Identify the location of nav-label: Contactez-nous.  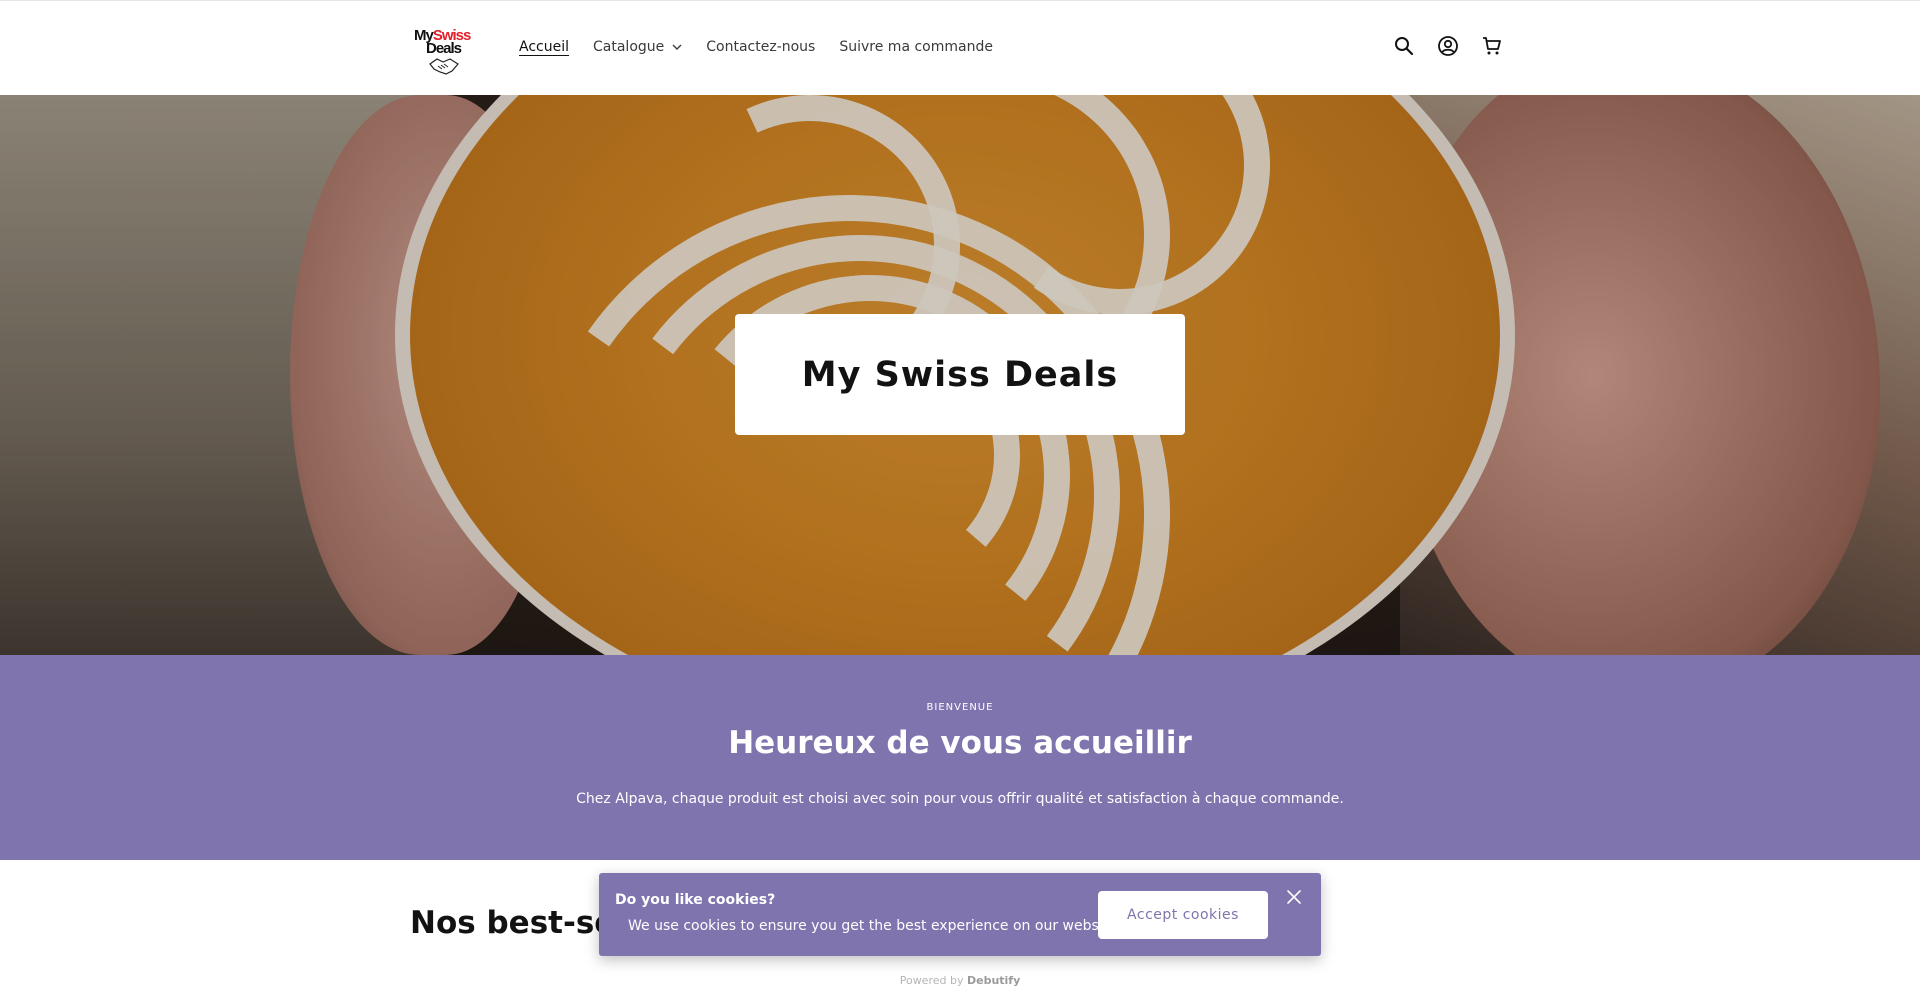
(761, 47).